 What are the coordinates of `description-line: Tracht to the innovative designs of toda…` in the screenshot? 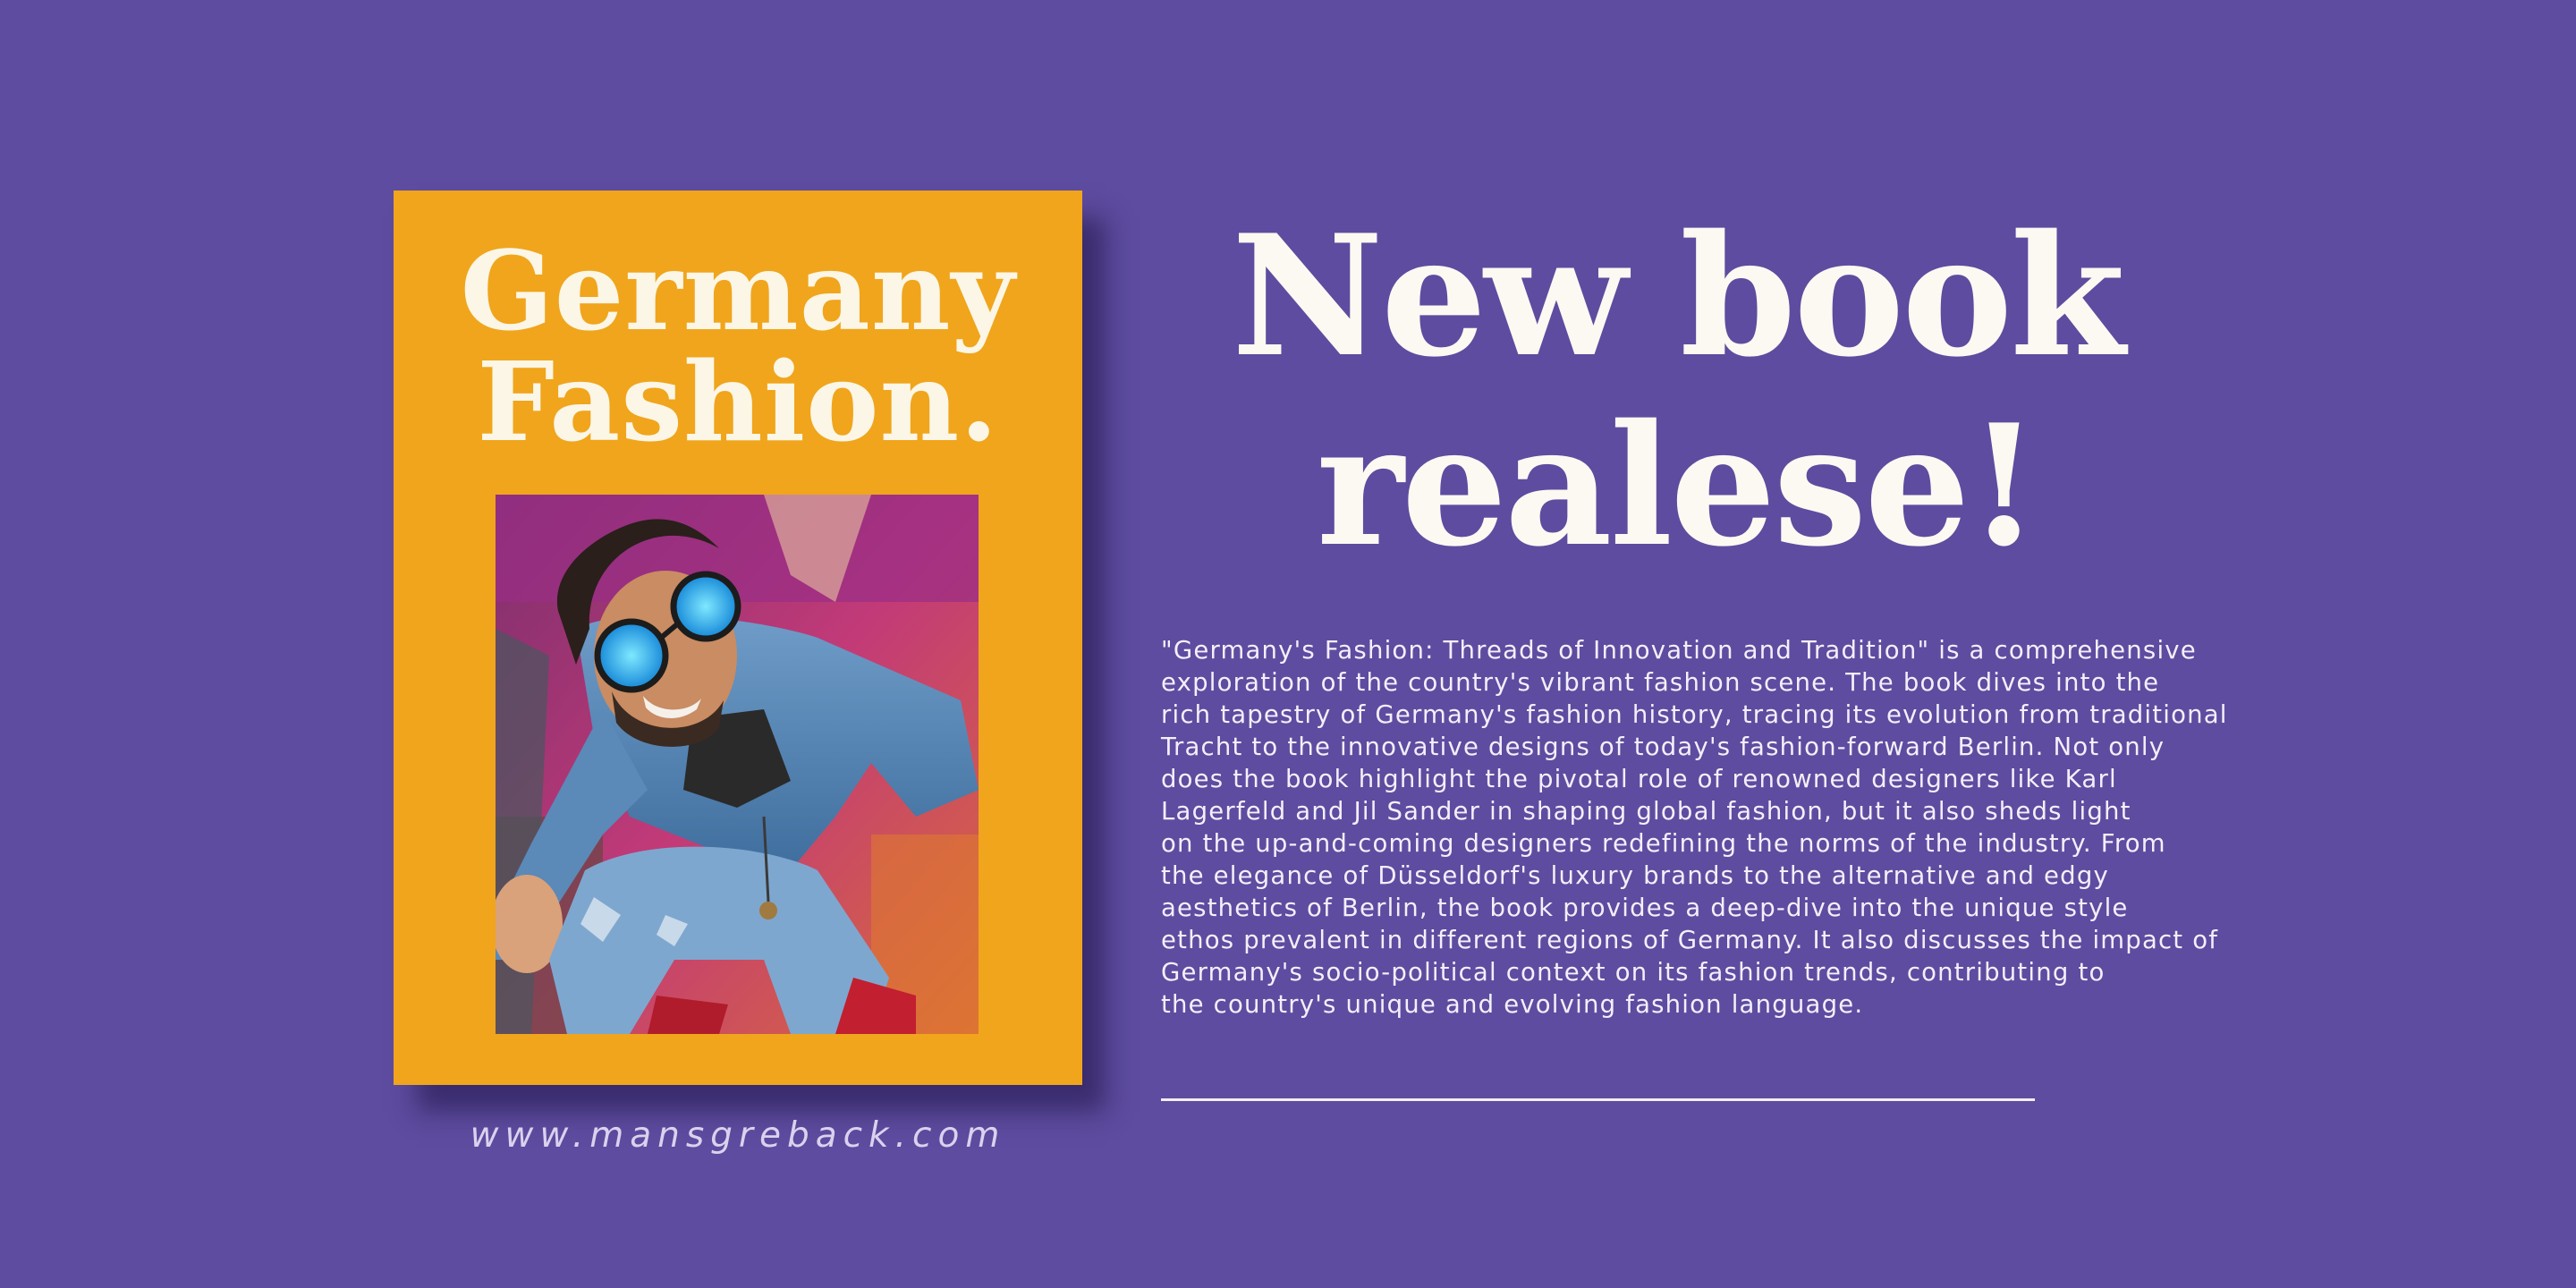 It's located at (1663, 747).